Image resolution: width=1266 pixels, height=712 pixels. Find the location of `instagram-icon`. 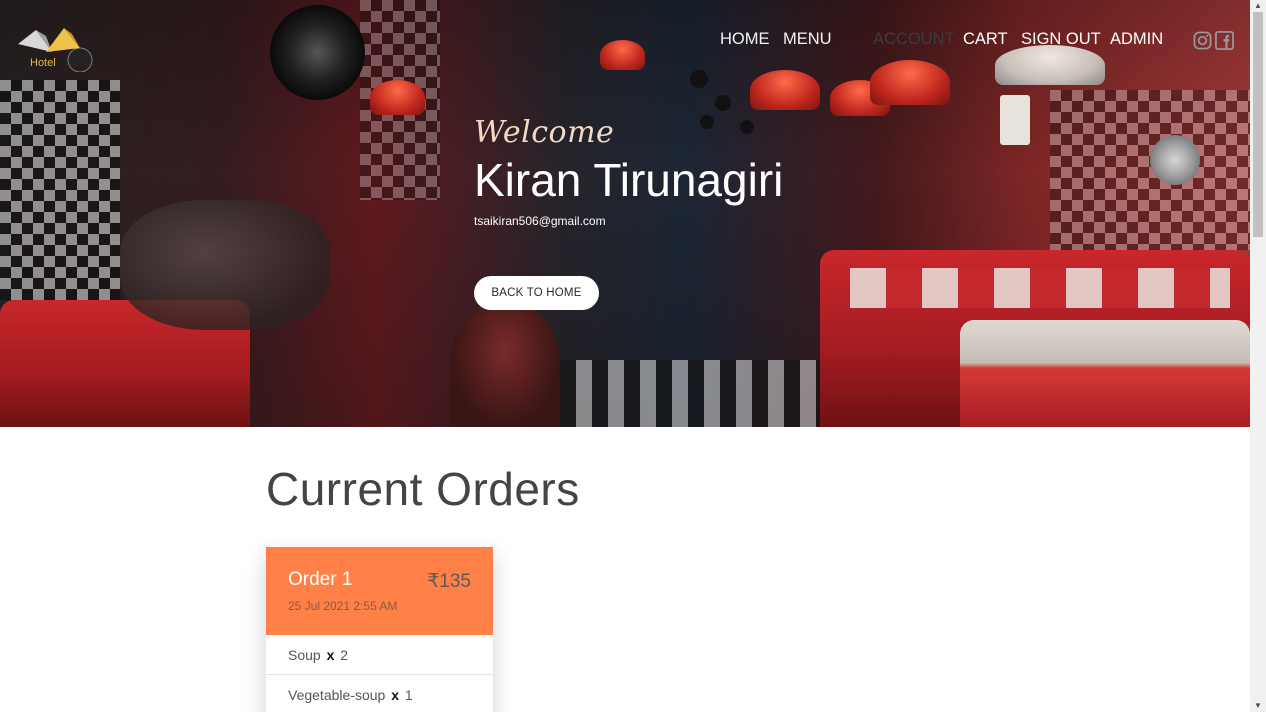

instagram-icon is located at coordinates (1202, 40).